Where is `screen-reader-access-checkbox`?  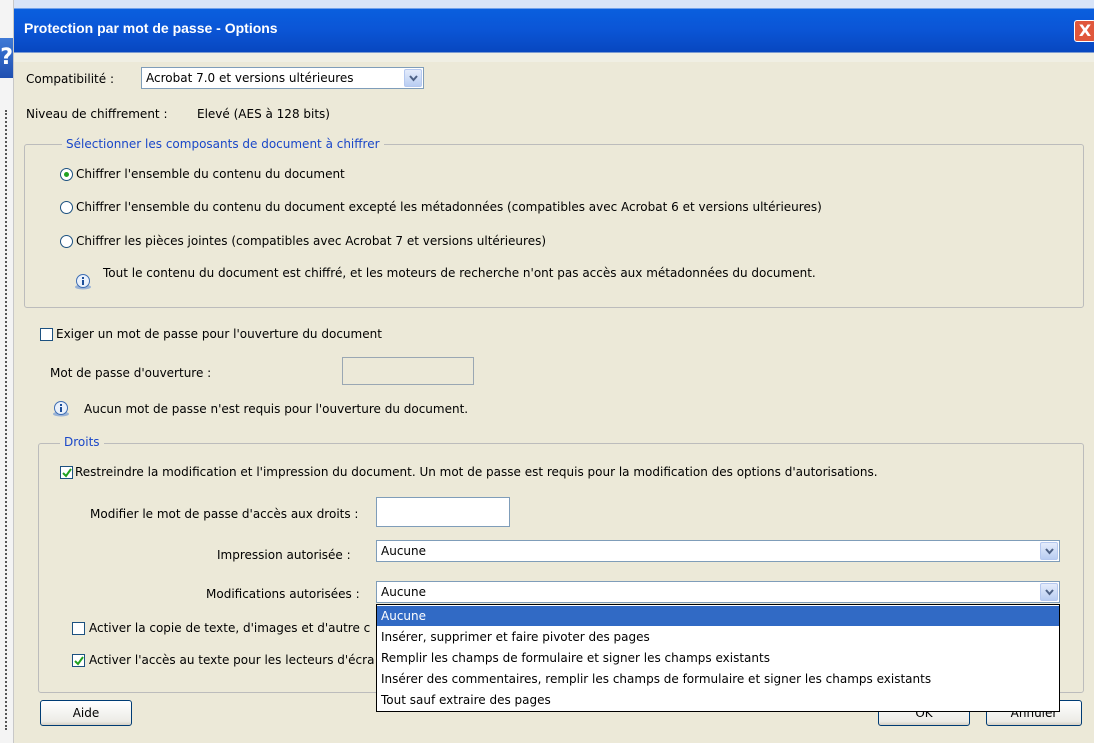 screen-reader-access-checkbox is located at coordinates (78, 660).